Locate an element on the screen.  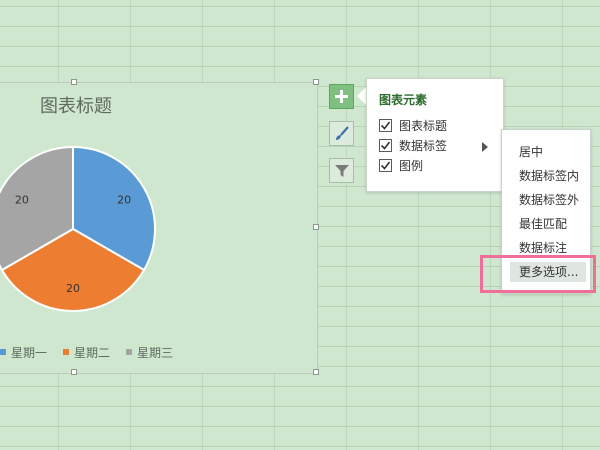
checkbox-legend is located at coordinates (385, 165).